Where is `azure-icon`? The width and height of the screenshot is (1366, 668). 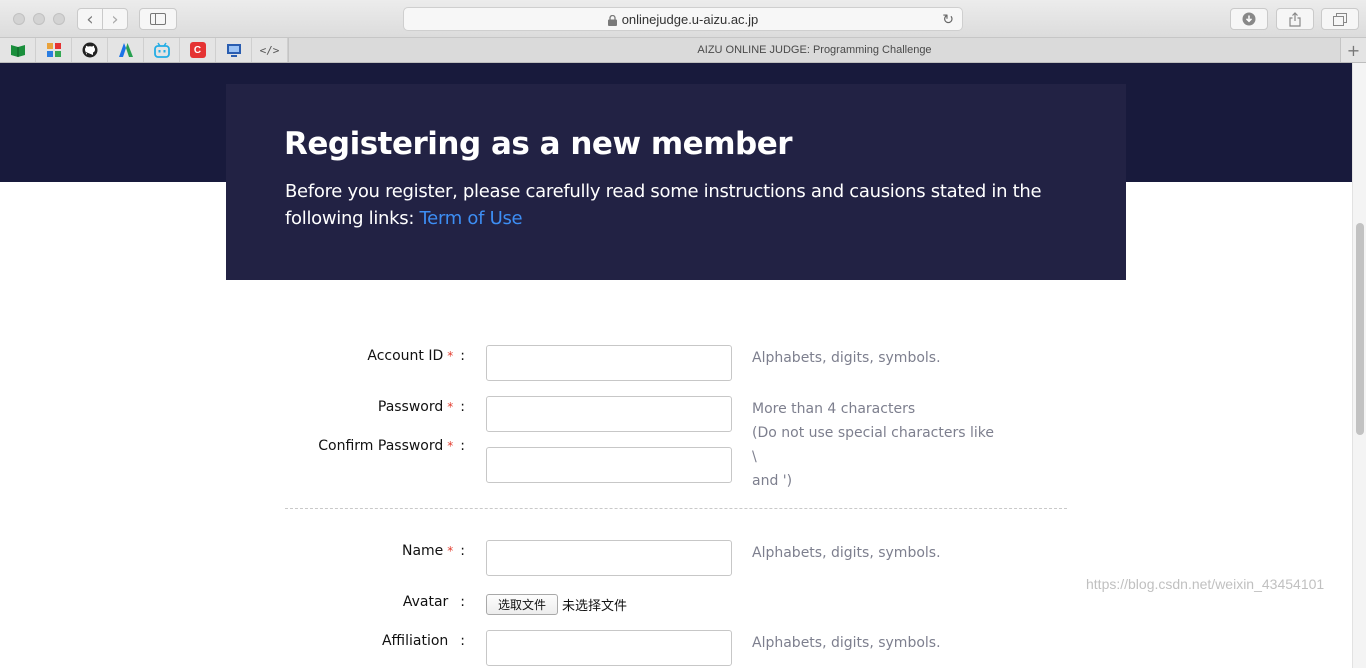
azure-icon is located at coordinates (125, 50).